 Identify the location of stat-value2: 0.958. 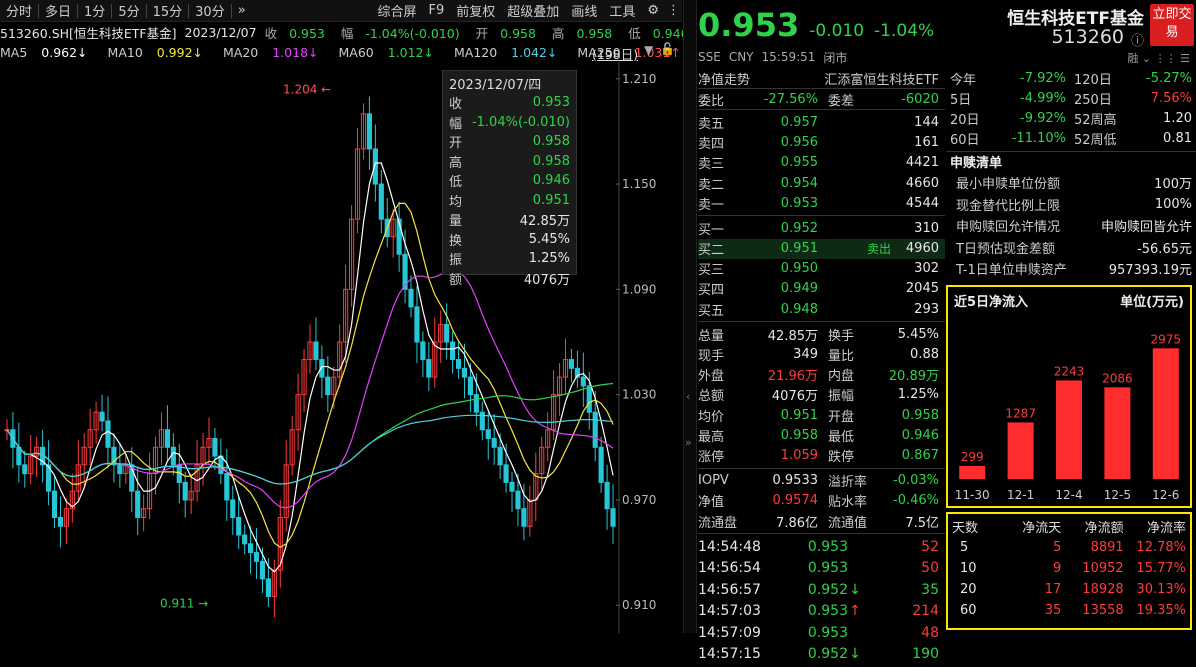
(920, 415).